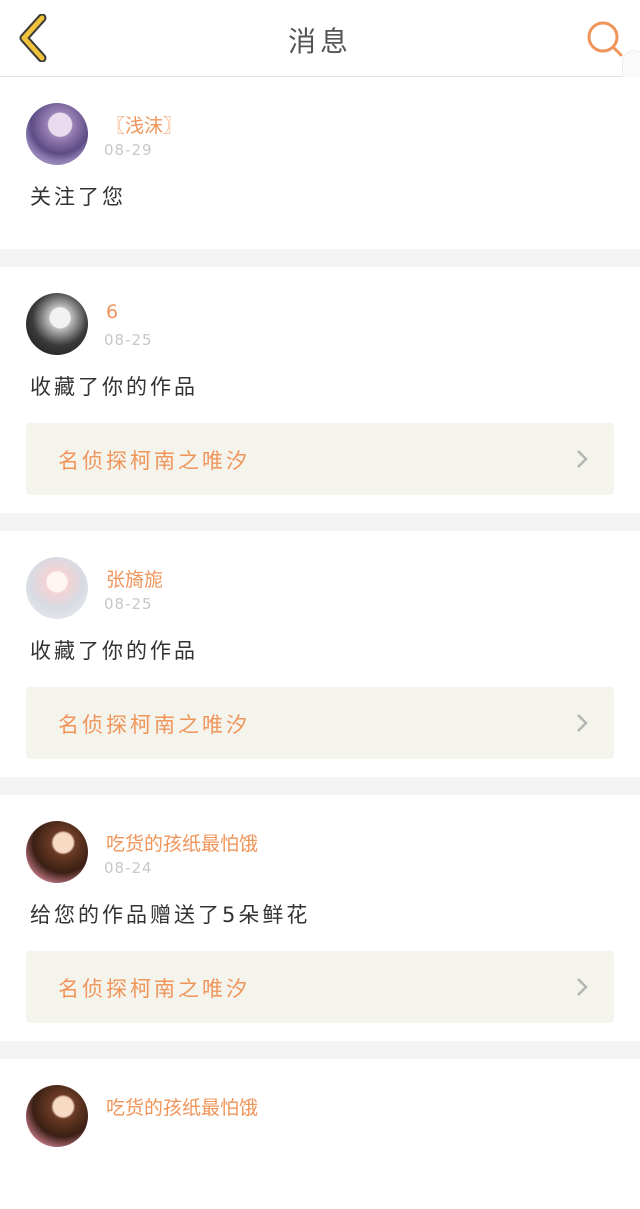 This screenshot has height=1209, width=640. I want to click on username: 6, so click(112, 312).